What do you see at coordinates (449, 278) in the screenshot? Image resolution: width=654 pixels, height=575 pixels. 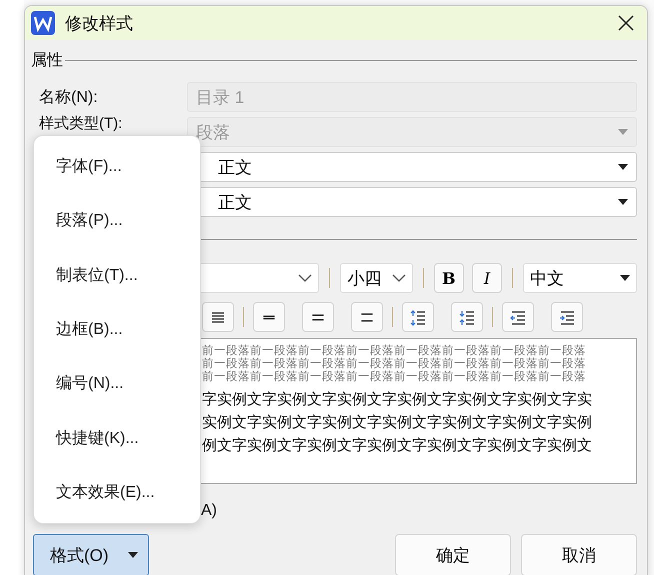 I see `bold-button: B` at bounding box center [449, 278].